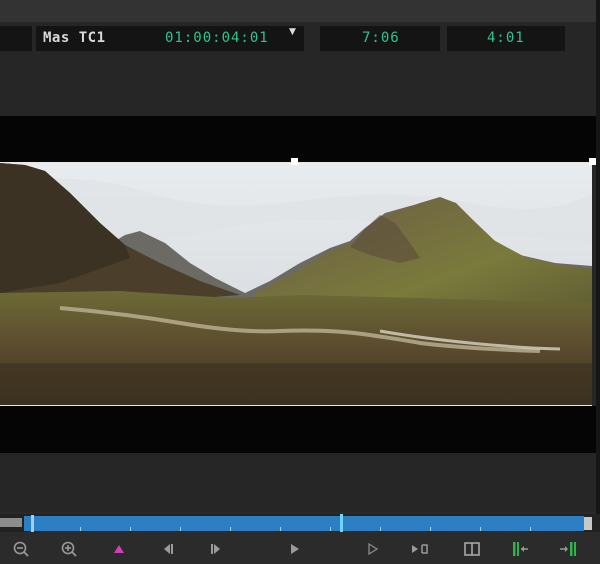  What do you see at coordinates (21, 549) in the screenshot?
I see `zoom-out-icon` at bounding box center [21, 549].